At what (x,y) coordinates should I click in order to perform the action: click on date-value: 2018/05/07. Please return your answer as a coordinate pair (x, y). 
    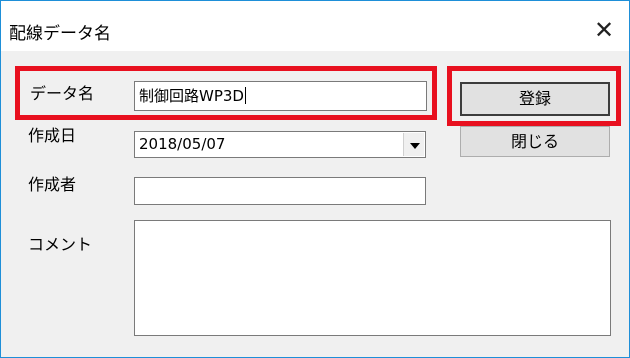
    Looking at the image, I should click on (182, 144).